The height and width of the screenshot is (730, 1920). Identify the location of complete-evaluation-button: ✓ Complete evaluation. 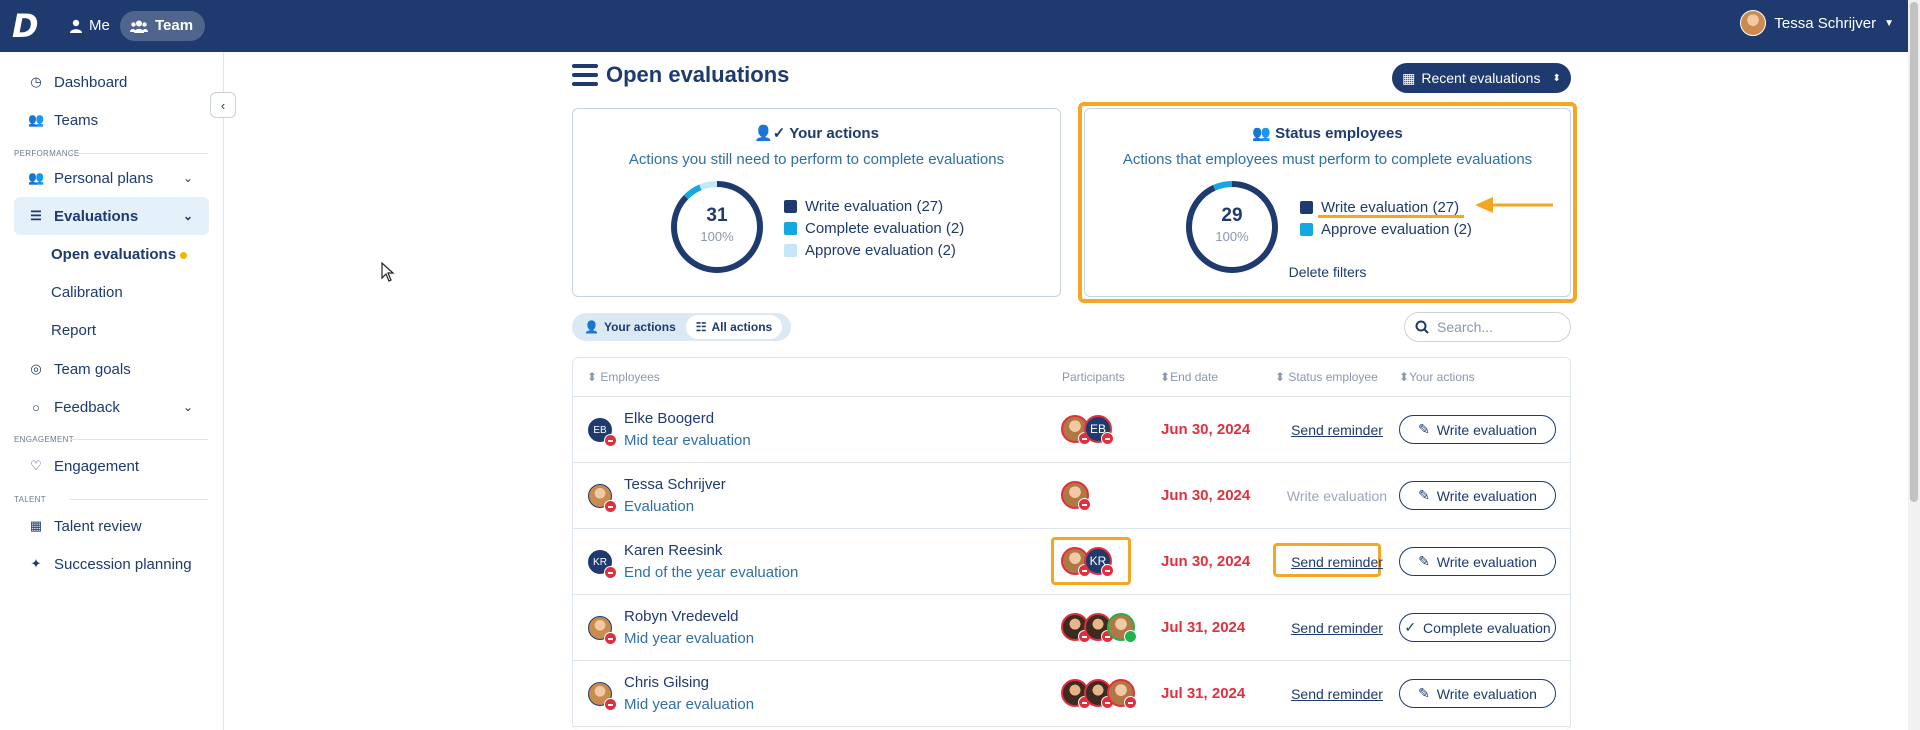
(1477, 627).